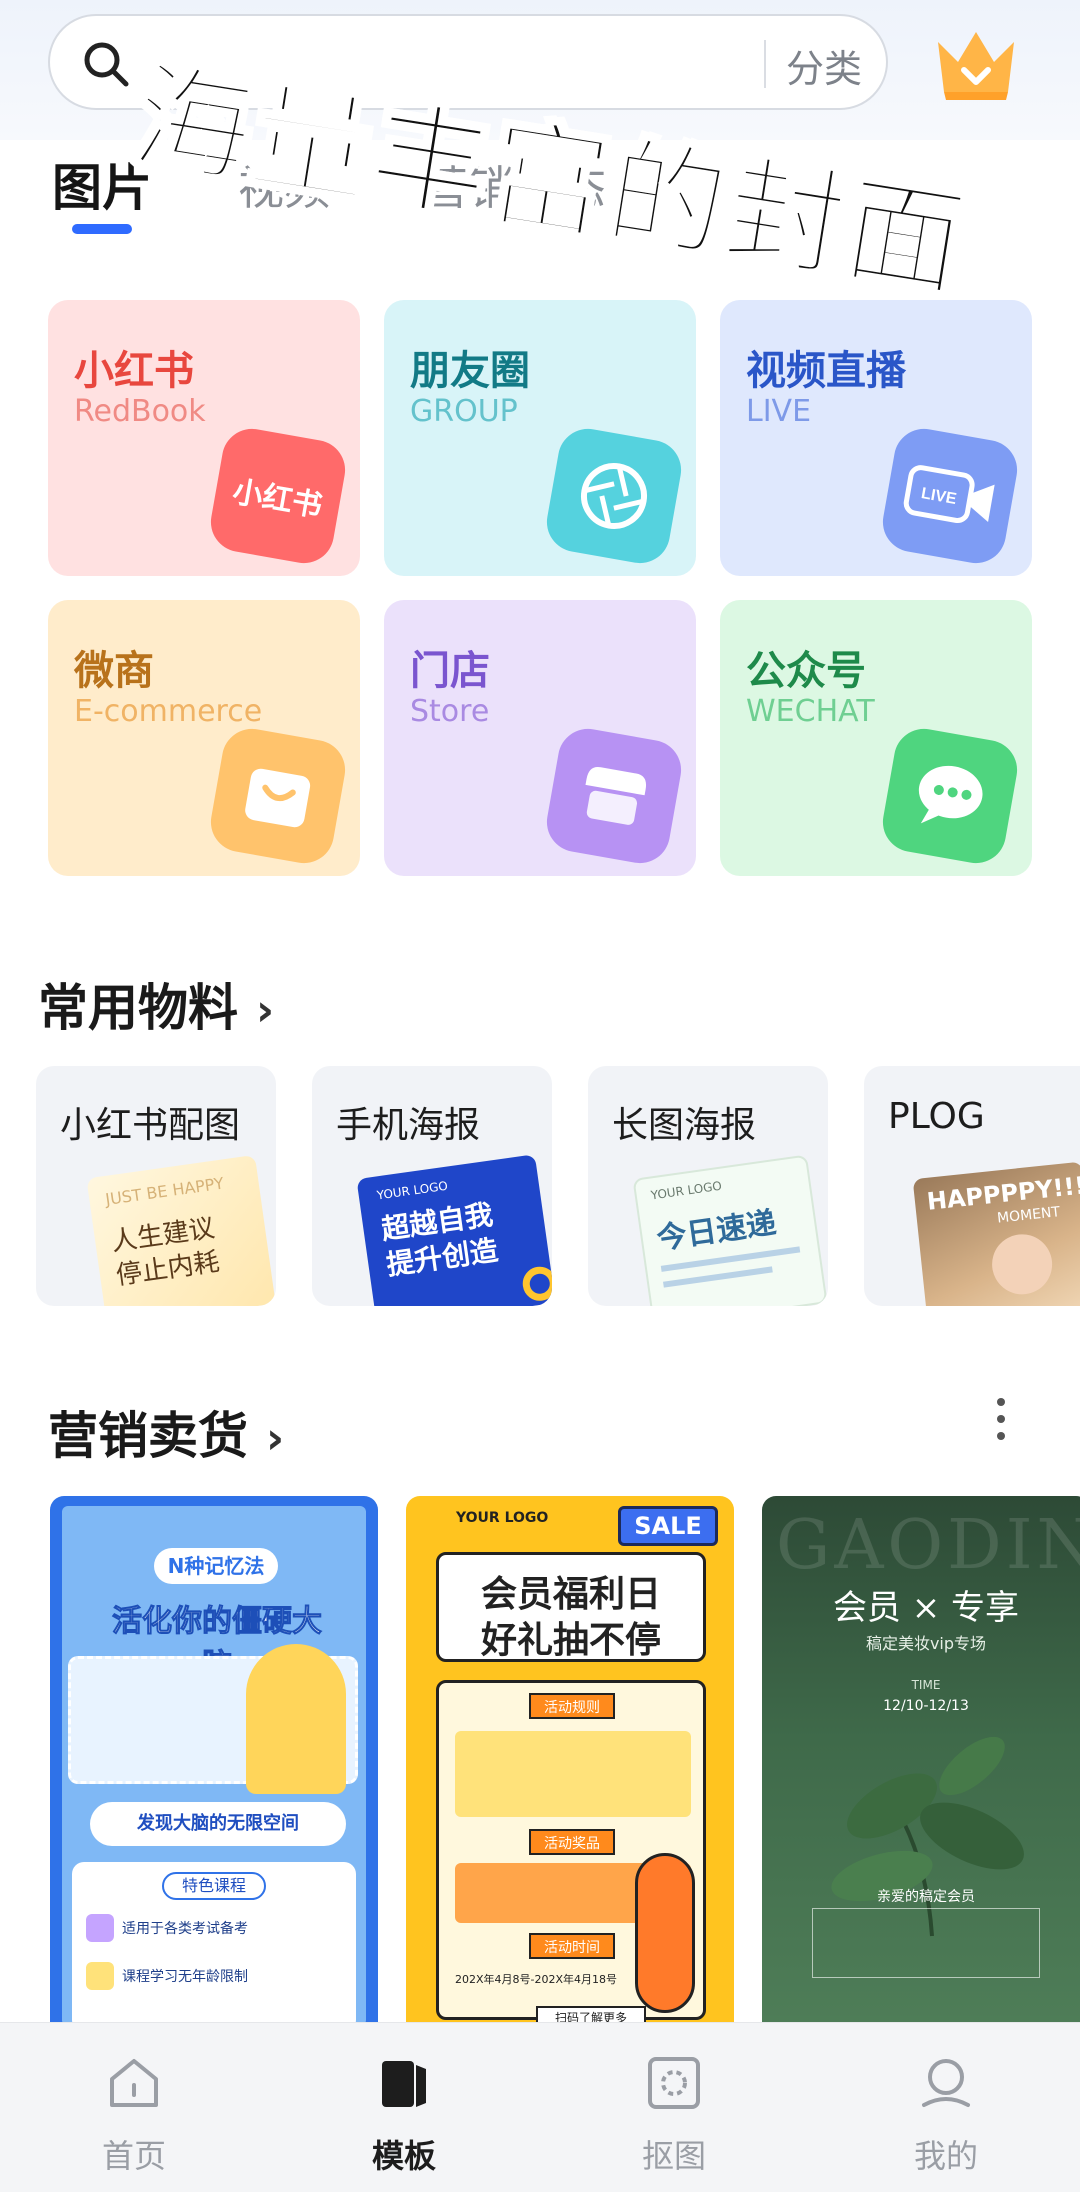  I want to click on section-title-marketing: 营销卖货 ›, so click(166, 1432).